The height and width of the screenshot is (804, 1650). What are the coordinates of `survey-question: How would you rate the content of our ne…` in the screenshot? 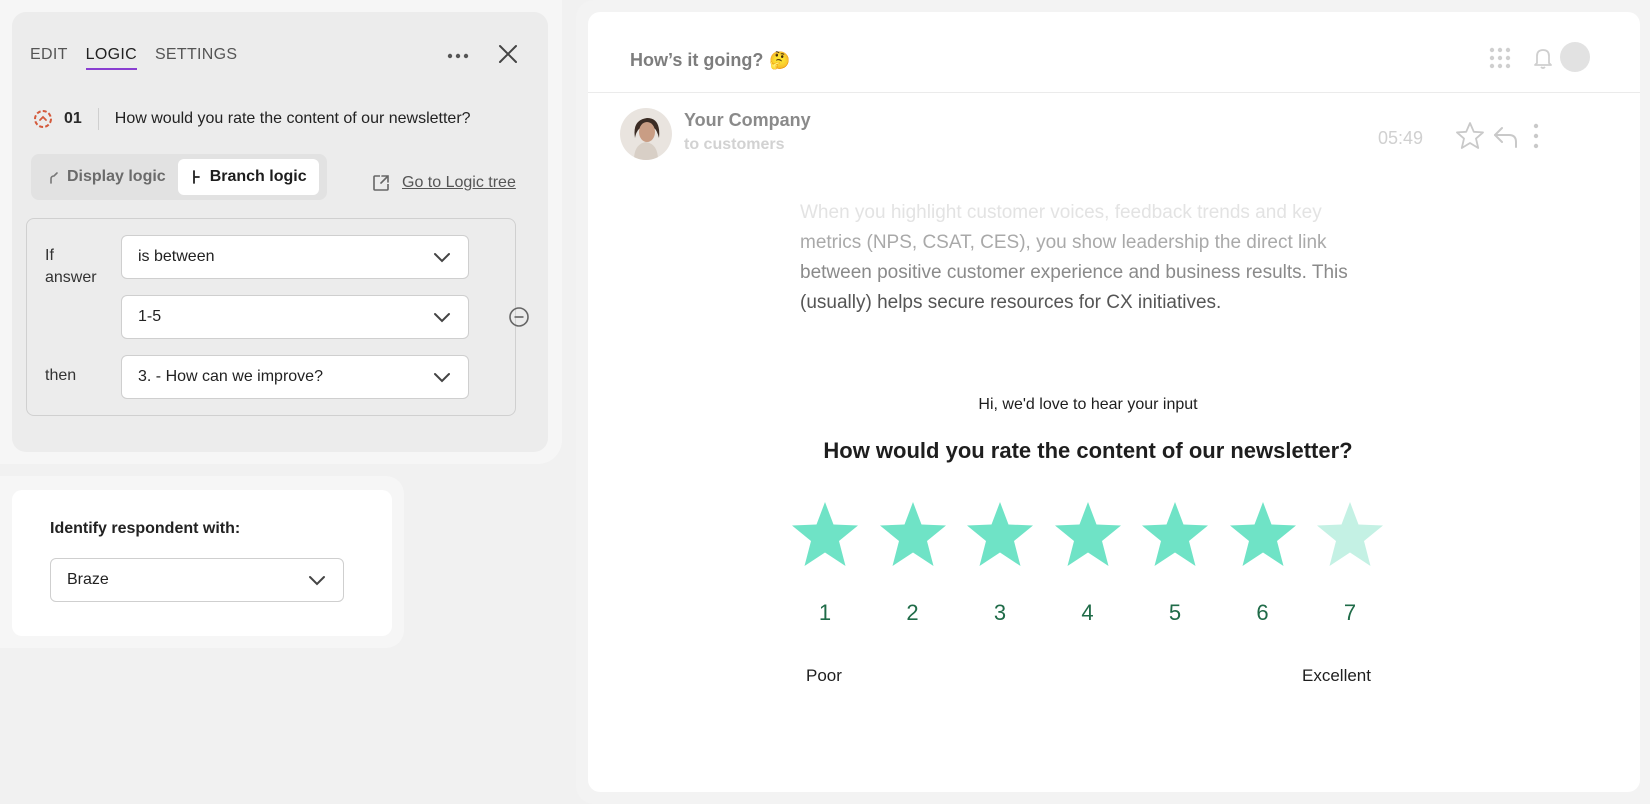 It's located at (1088, 450).